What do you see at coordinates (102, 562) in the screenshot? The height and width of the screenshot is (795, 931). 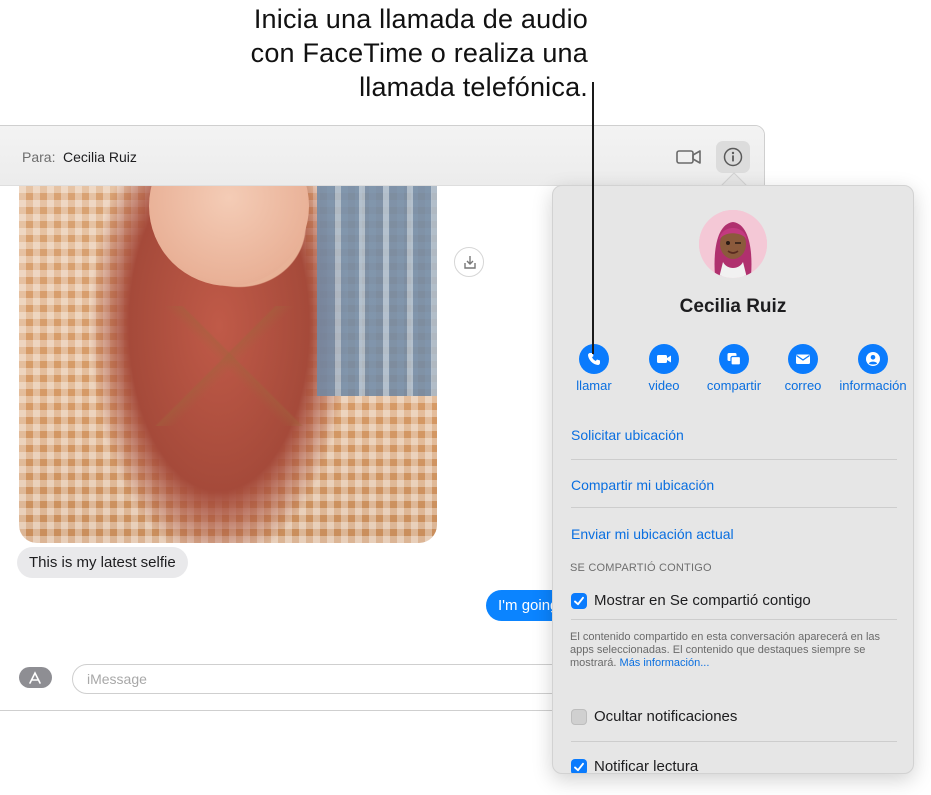 I see `incoming-message: This is my latest selfie` at bounding box center [102, 562].